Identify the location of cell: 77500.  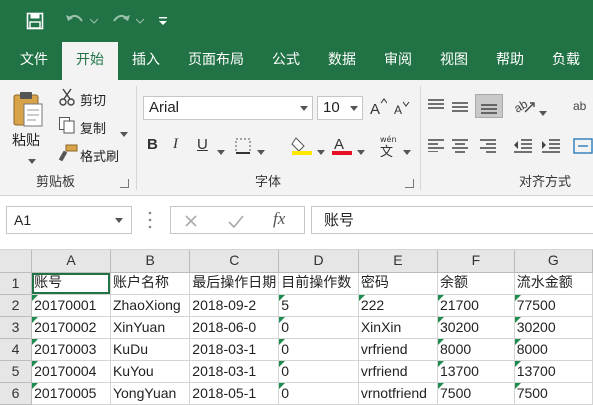
(553, 305).